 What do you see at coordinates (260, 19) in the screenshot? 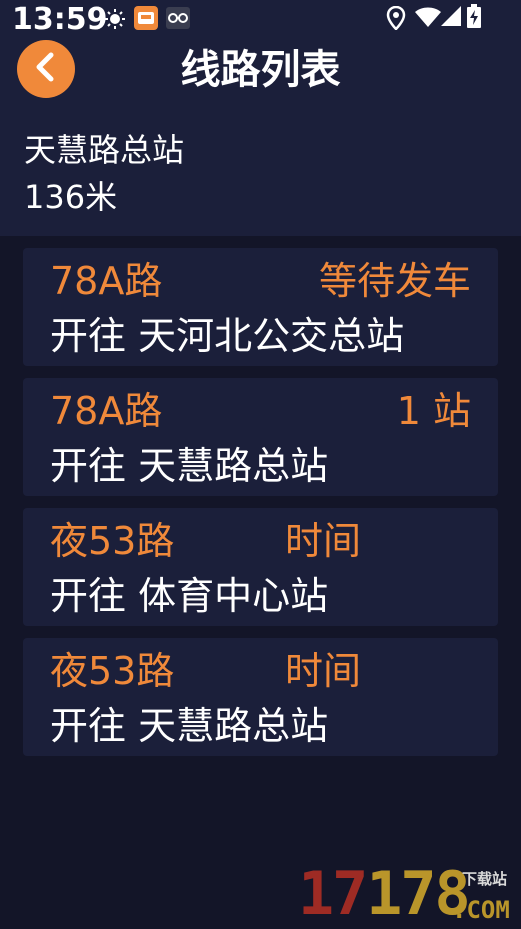
I see `status-bar: 13:59` at bounding box center [260, 19].